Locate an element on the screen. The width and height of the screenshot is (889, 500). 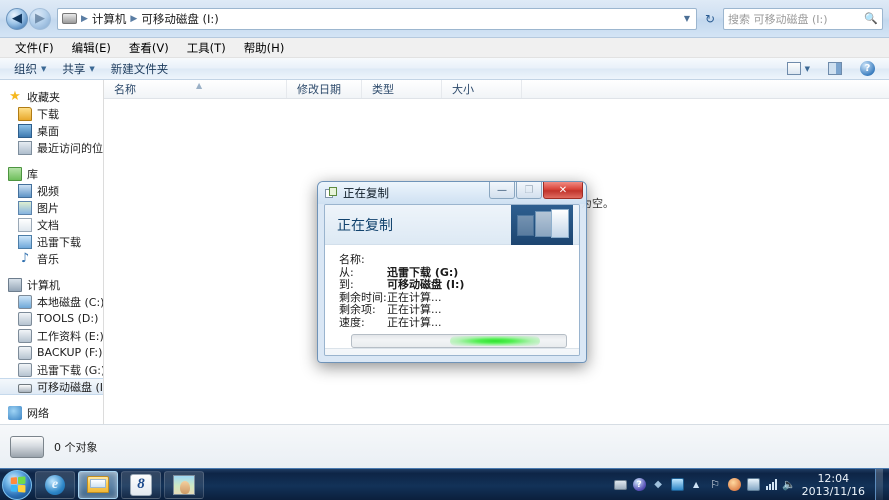
menu-item-view: 查看(V) is located at coordinates (149, 48).